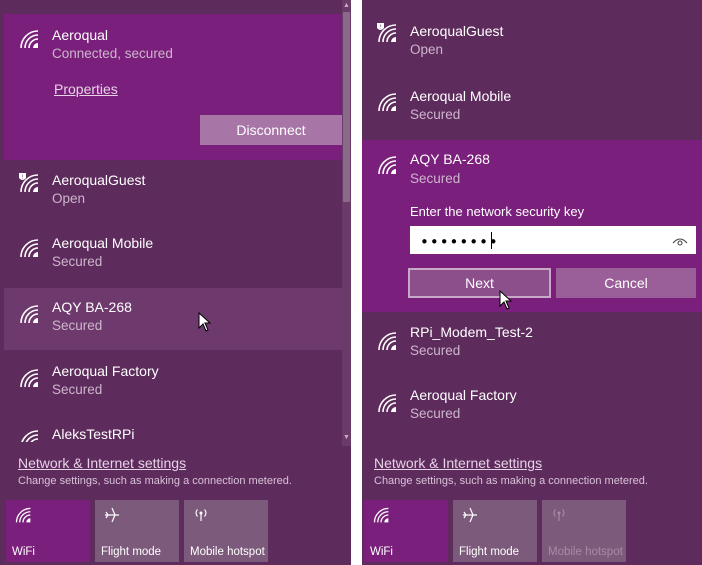 This screenshot has height=565, width=702. Describe the element at coordinates (553, 240) in the screenshot. I see `security-key-input: ••••••••` at that location.